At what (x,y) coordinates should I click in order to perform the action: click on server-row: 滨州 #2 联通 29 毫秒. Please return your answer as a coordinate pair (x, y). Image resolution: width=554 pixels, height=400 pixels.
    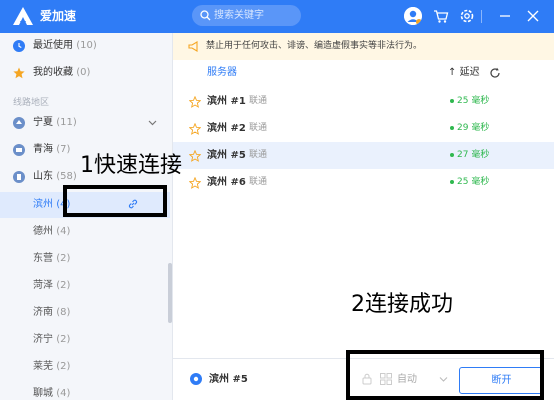
    Looking at the image, I should click on (363, 128).